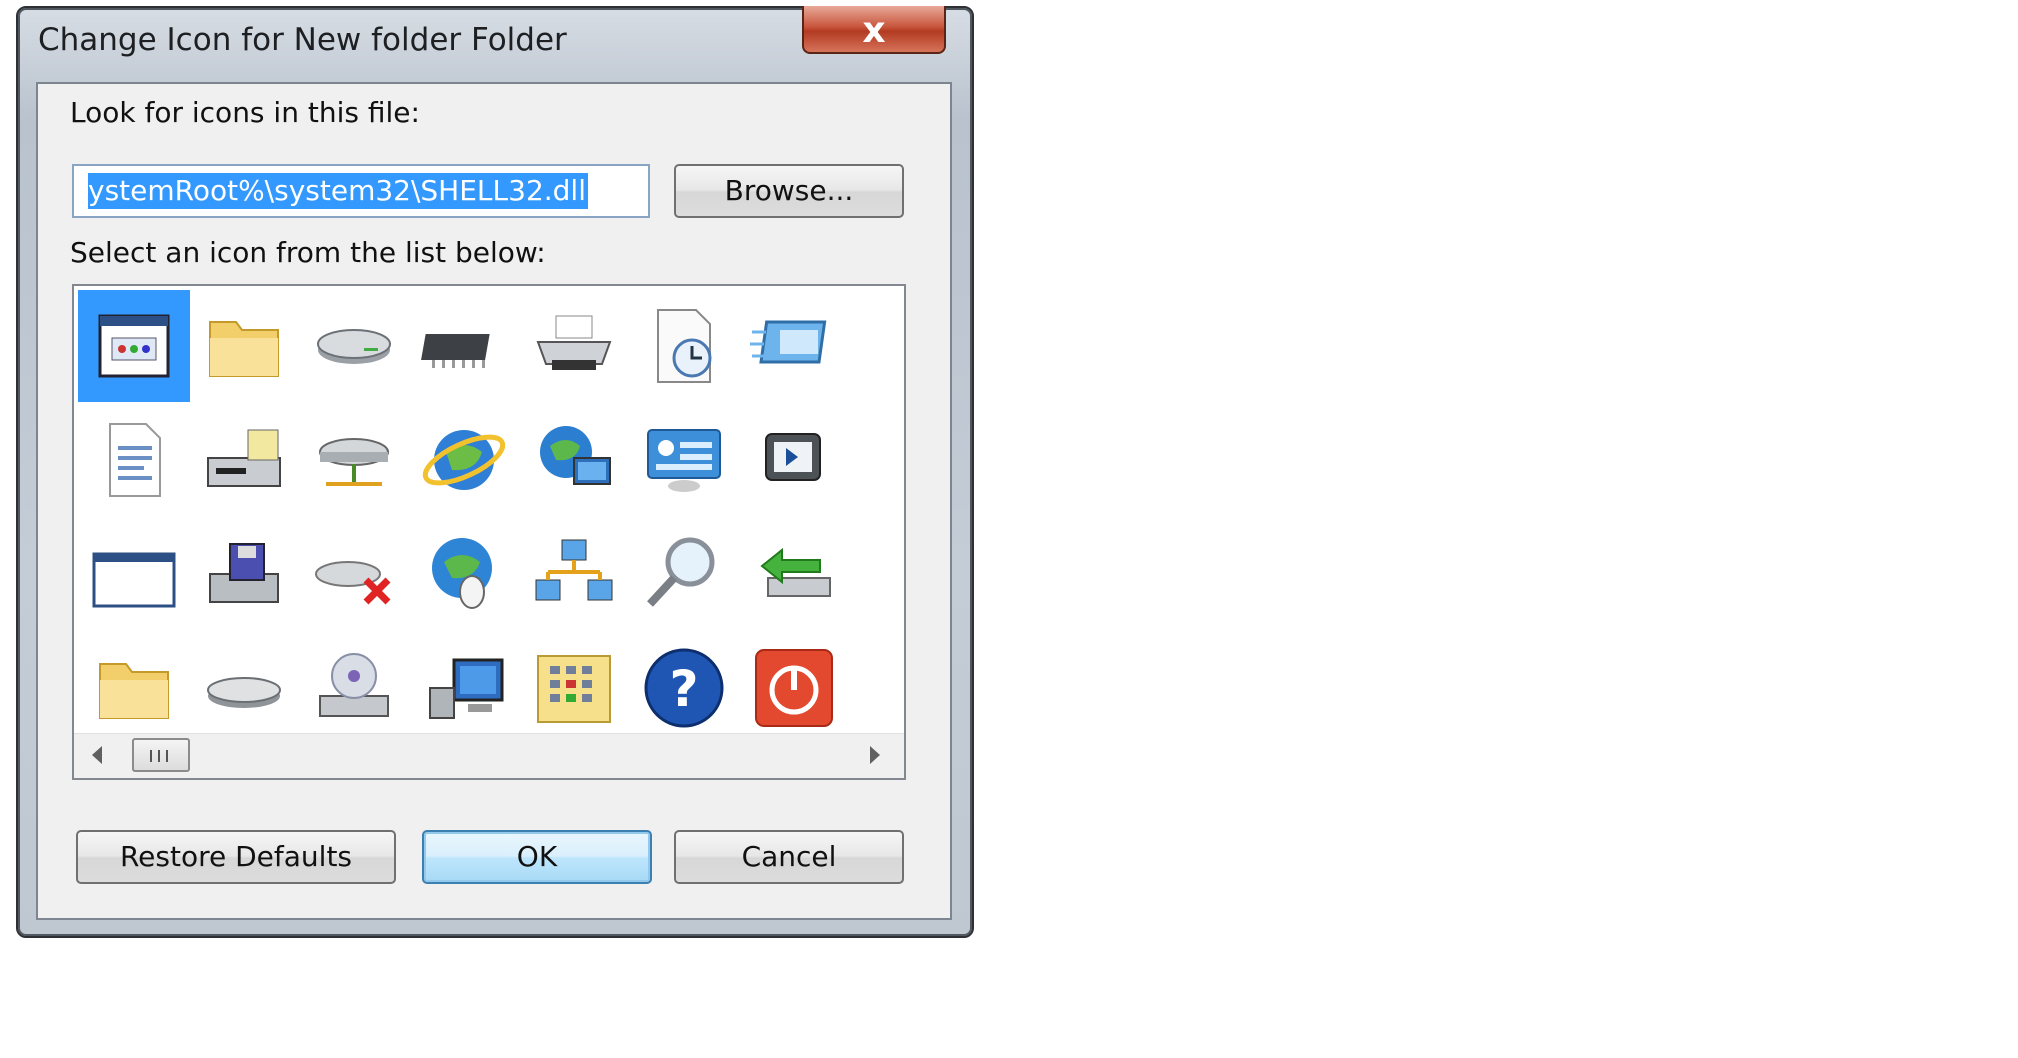  I want to click on control-panel-icon, so click(684, 460).